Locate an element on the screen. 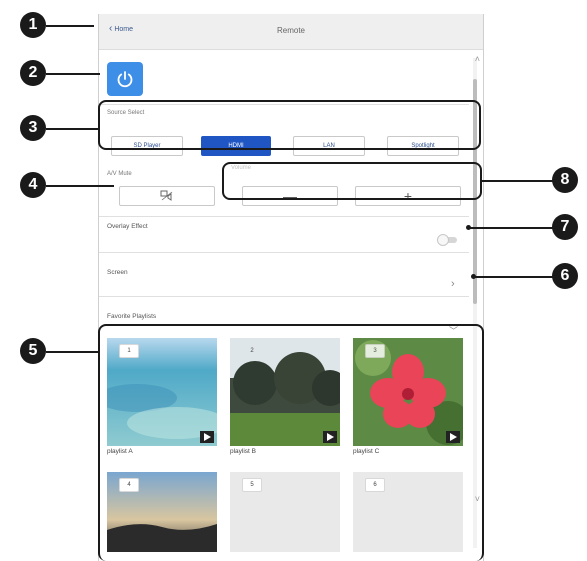 The width and height of the screenshot is (587, 561). scroll-up-icon: ˄ is located at coordinates (477, 59).